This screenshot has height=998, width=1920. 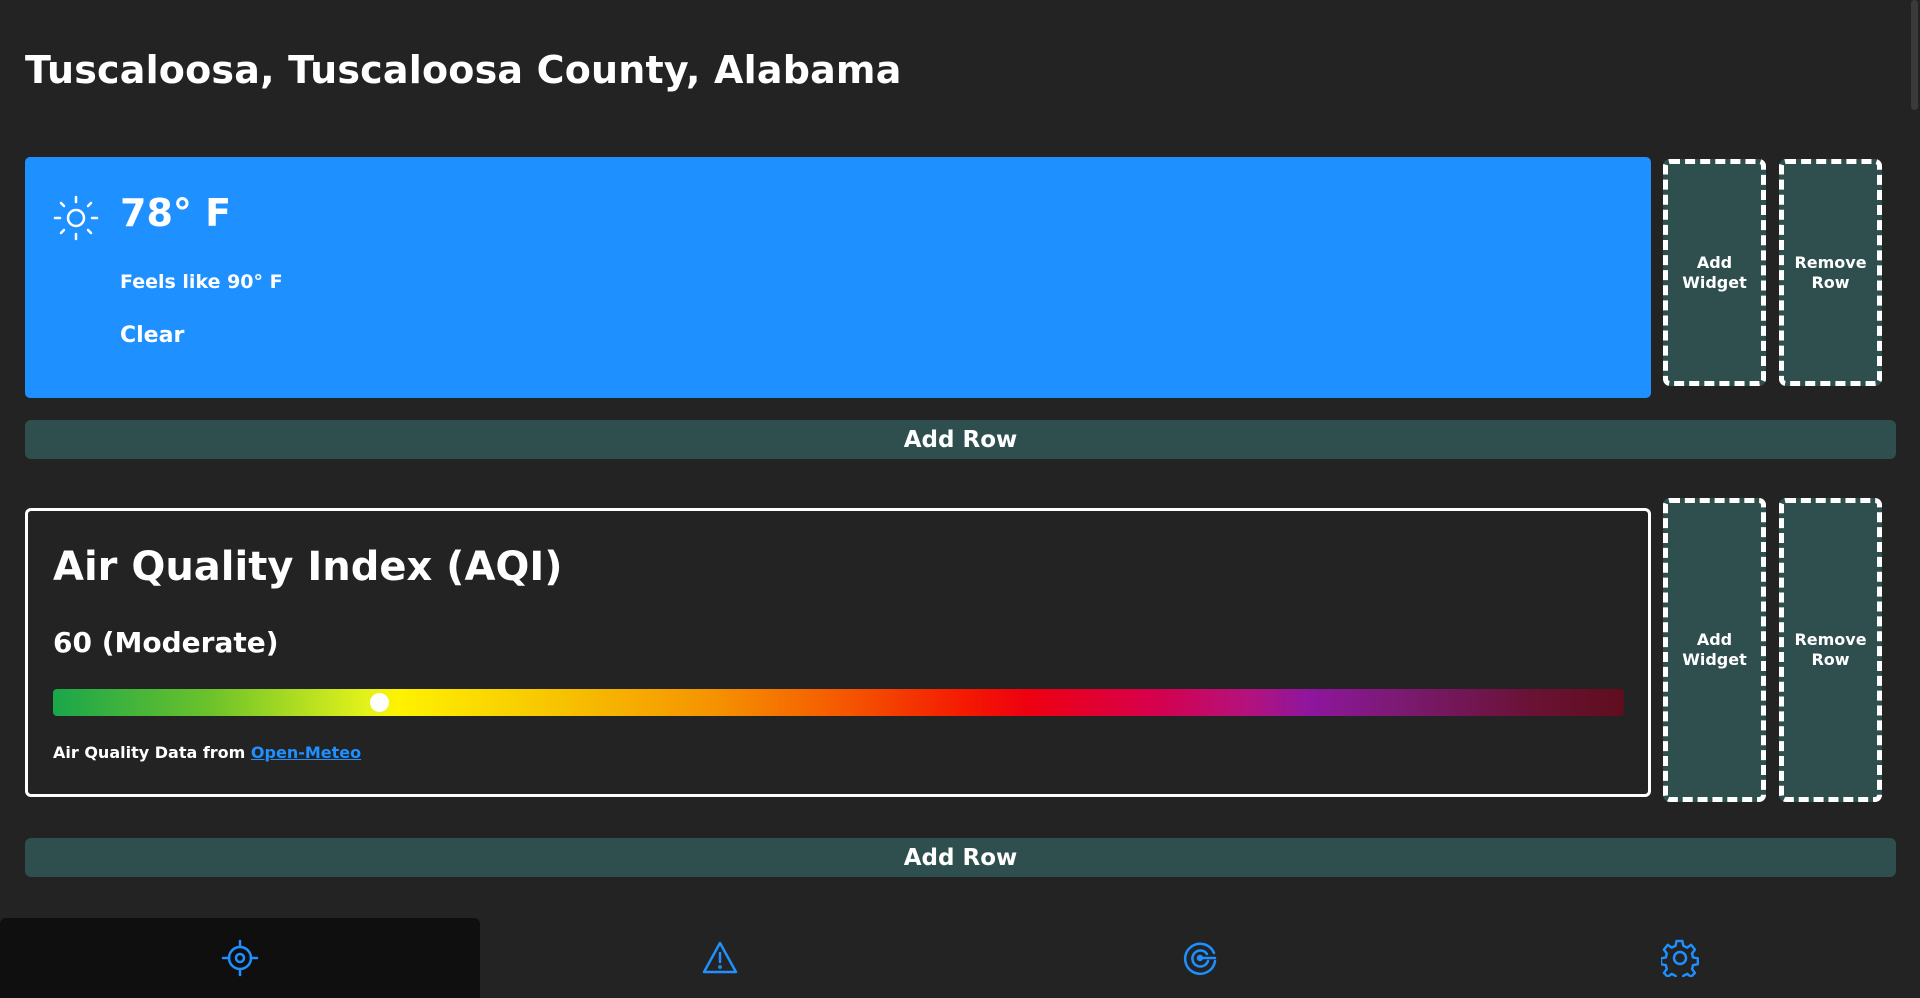 What do you see at coordinates (463, 70) in the screenshot?
I see `page-title: Tuscaloosa, Tuscaloosa County, Alabama` at bounding box center [463, 70].